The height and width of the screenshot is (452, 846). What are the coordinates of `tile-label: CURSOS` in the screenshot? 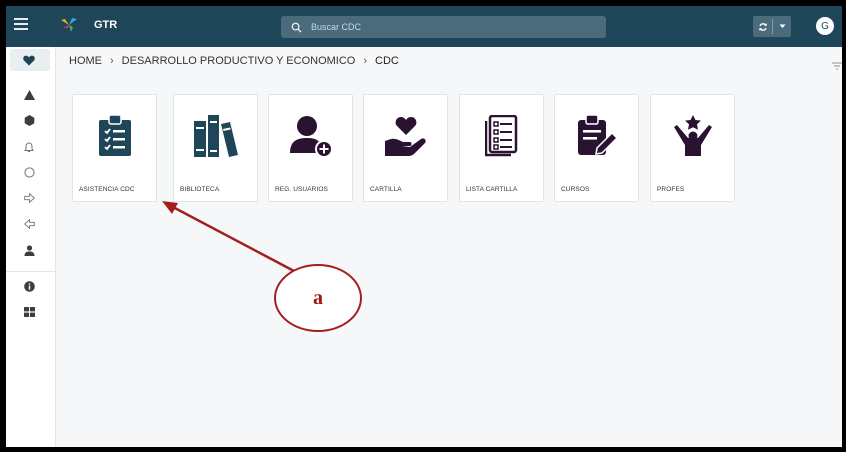 It's located at (575, 189).